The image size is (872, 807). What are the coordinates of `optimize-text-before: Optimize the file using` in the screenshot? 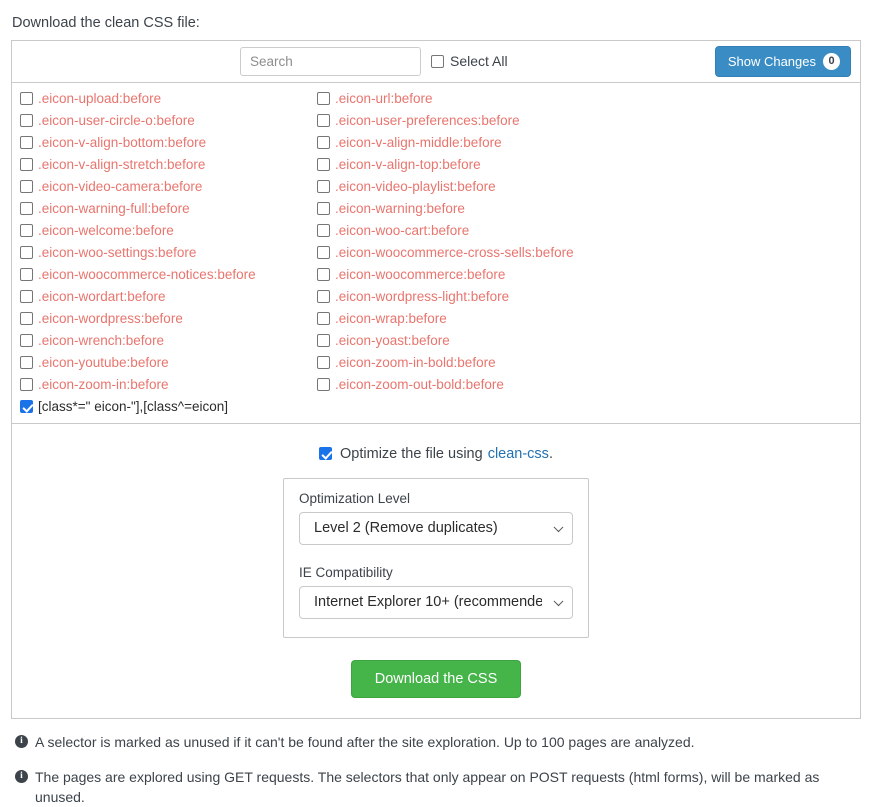 It's located at (411, 453).